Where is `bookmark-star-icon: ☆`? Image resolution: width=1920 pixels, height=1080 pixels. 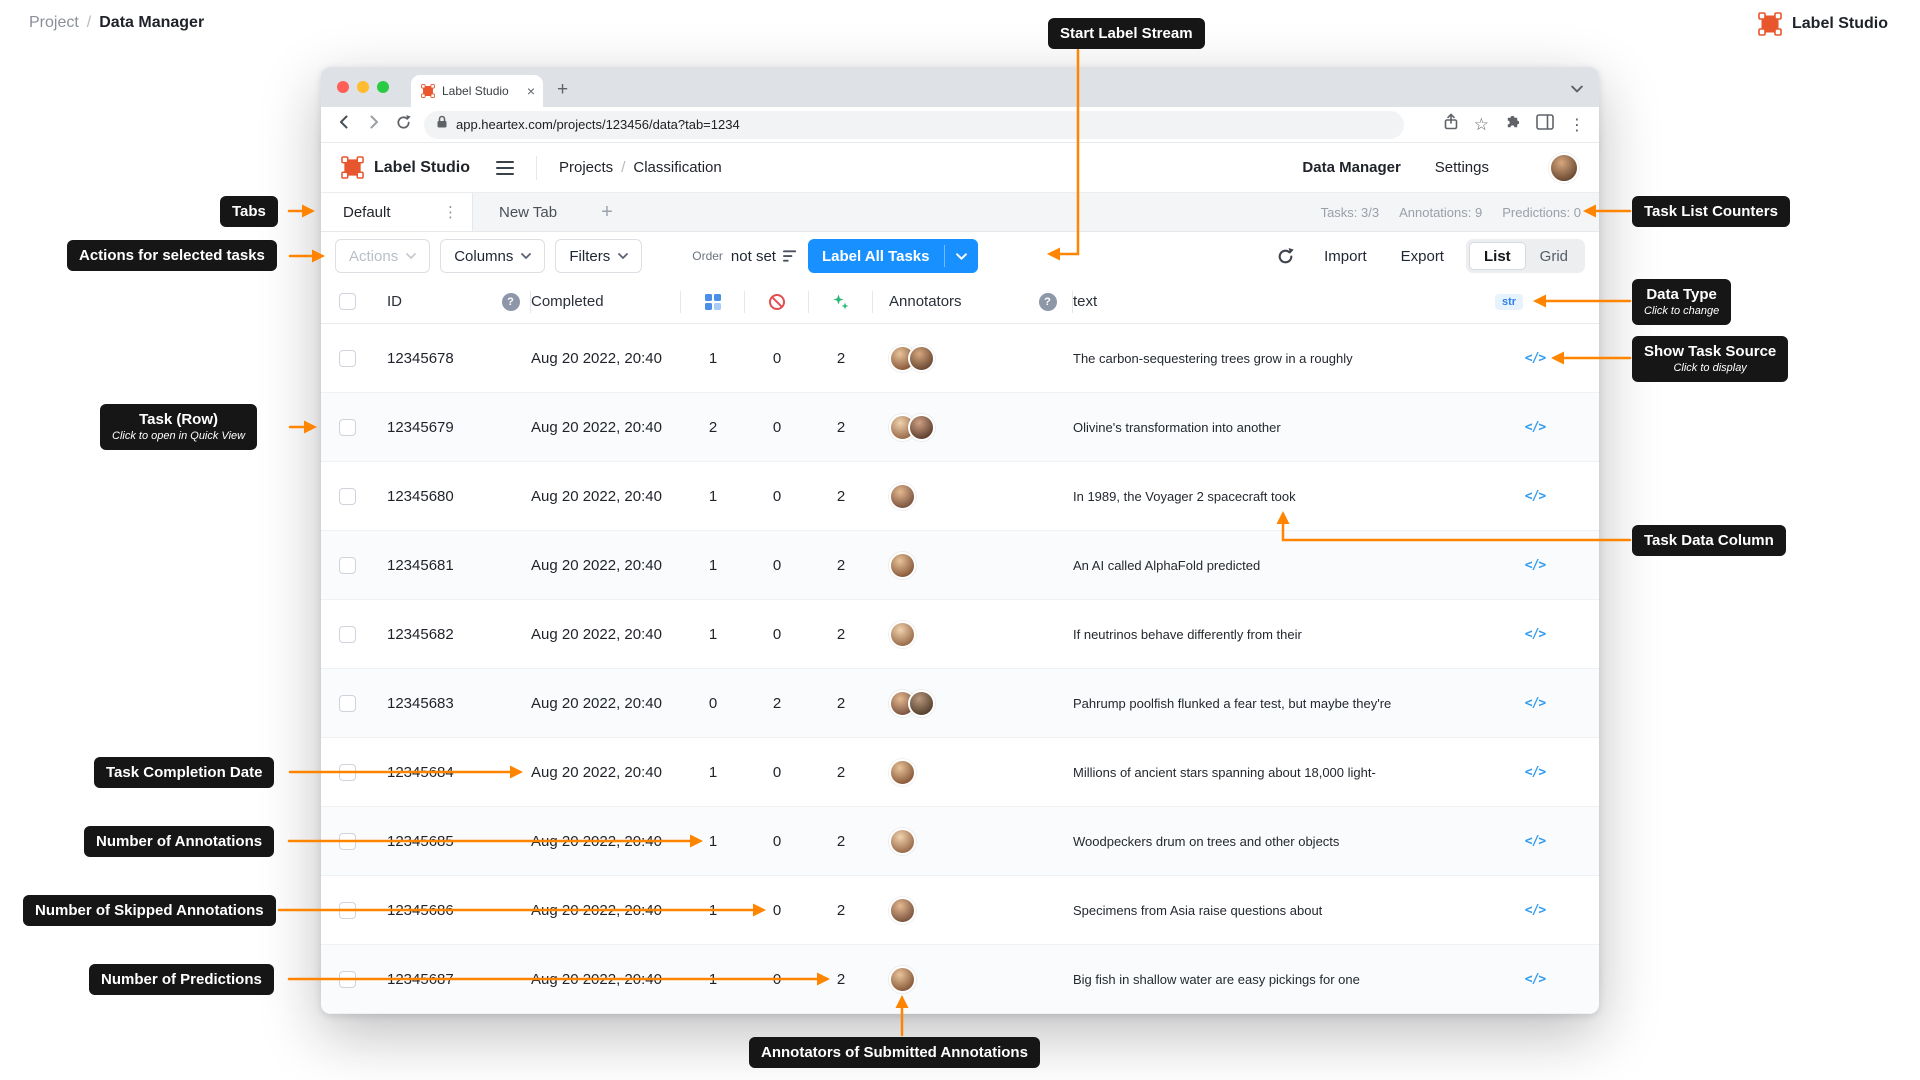
bookmark-star-icon: ☆ is located at coordinates (1481, 125).